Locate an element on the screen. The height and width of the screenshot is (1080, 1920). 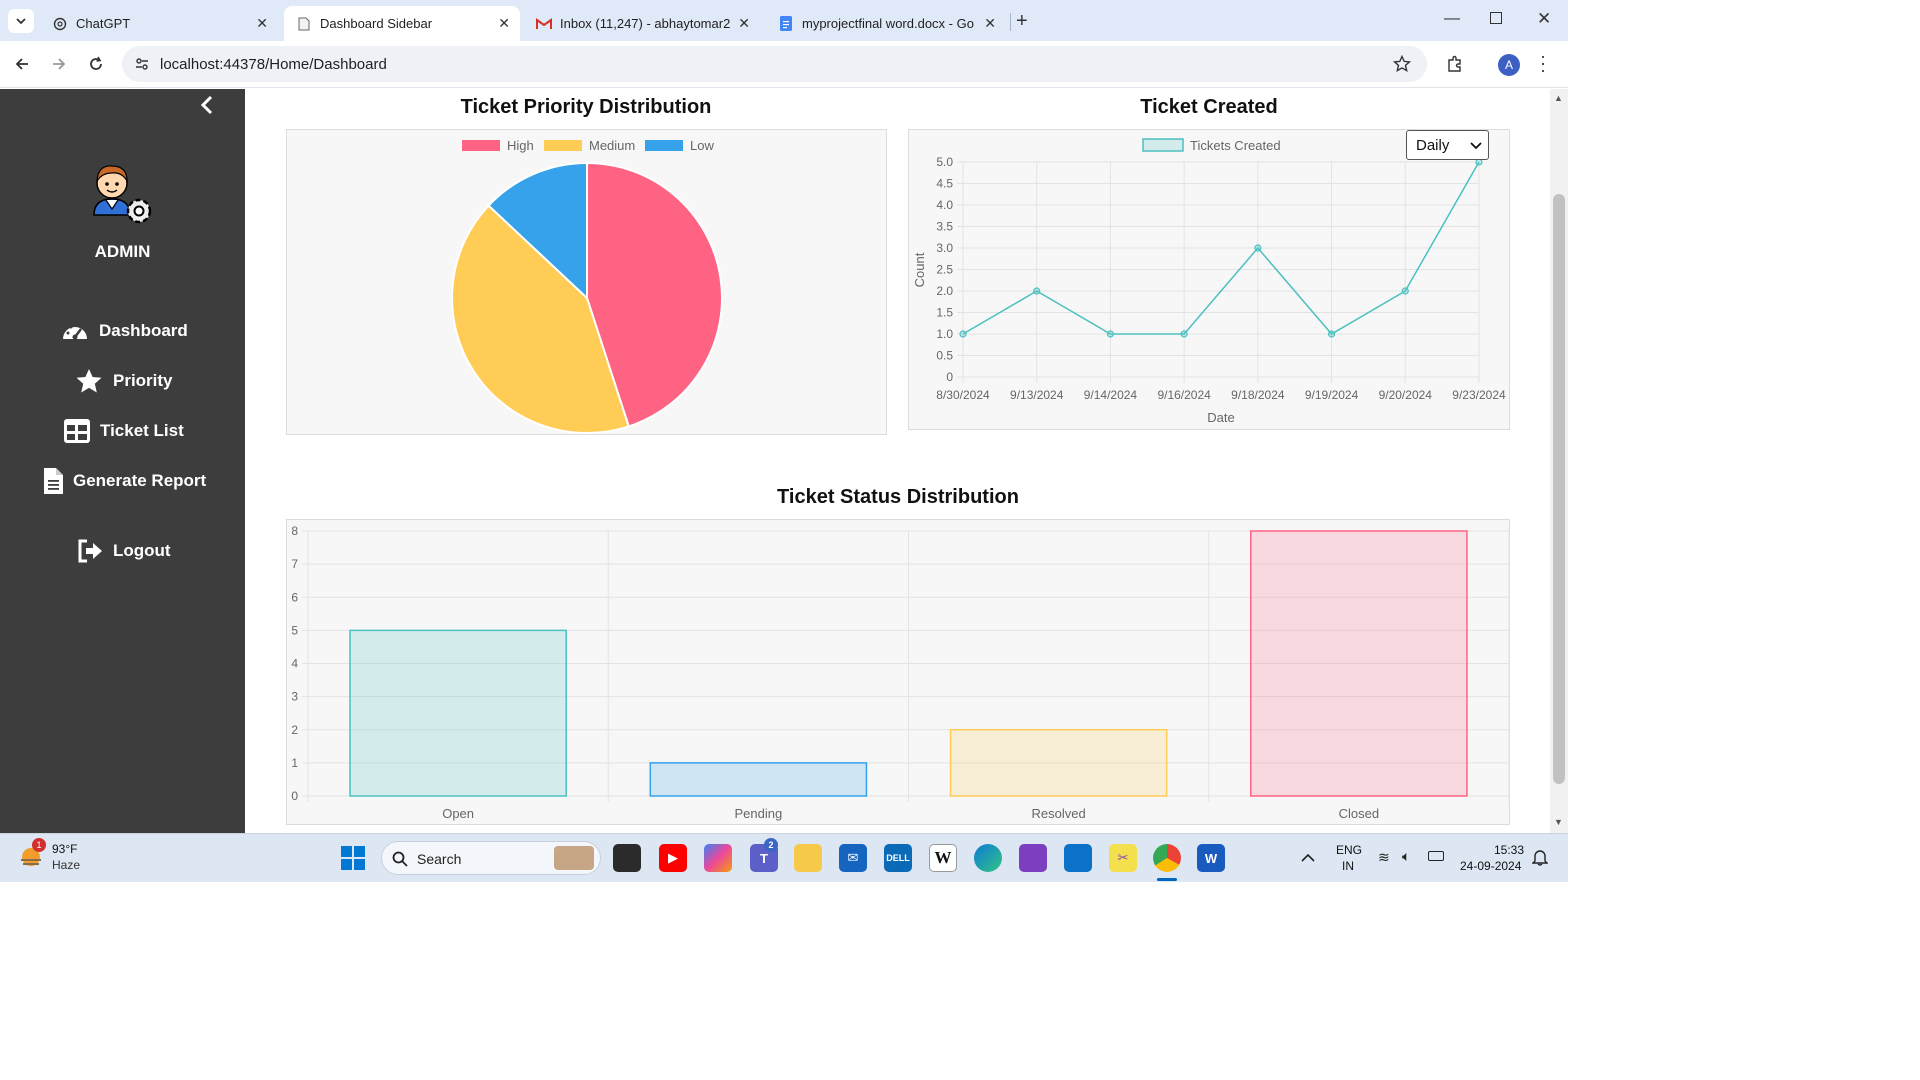
extensions-puzzle-icon is located at coordinates (1455, 66).